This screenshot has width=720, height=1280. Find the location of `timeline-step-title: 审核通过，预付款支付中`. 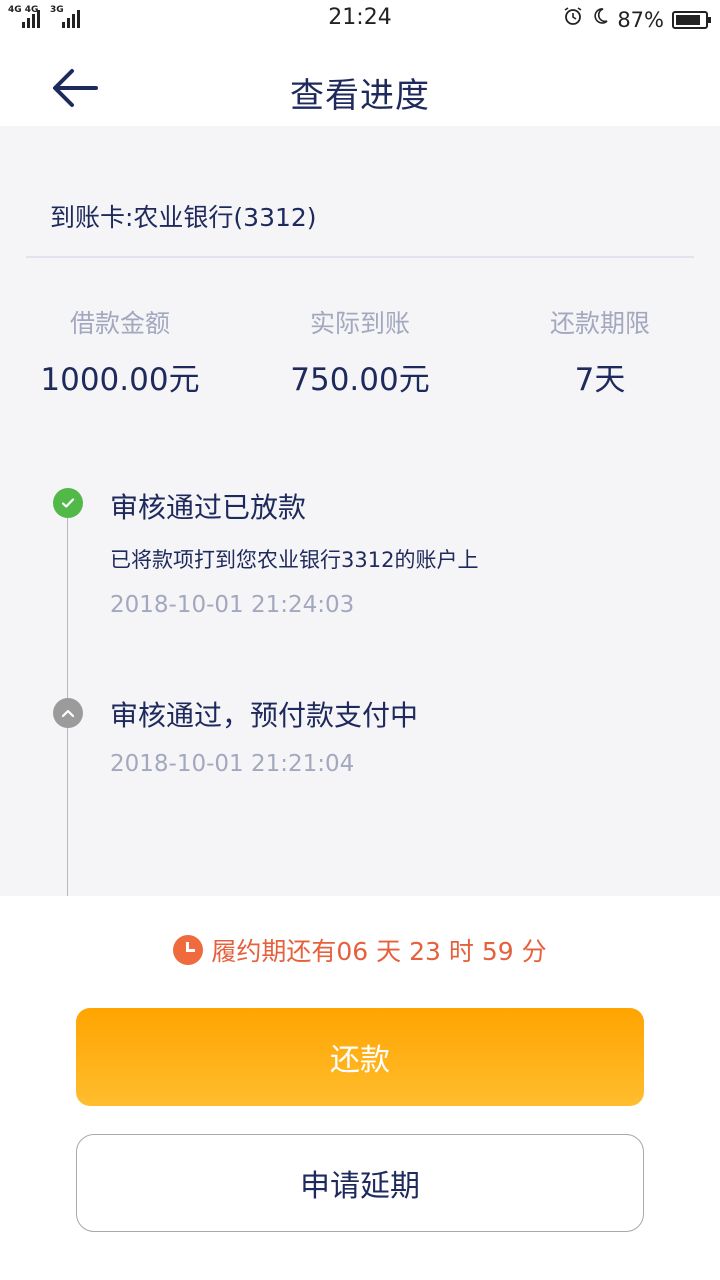

timeline-step-title: 审核通过，预付款支付中 is located at coordinates (264, 715).